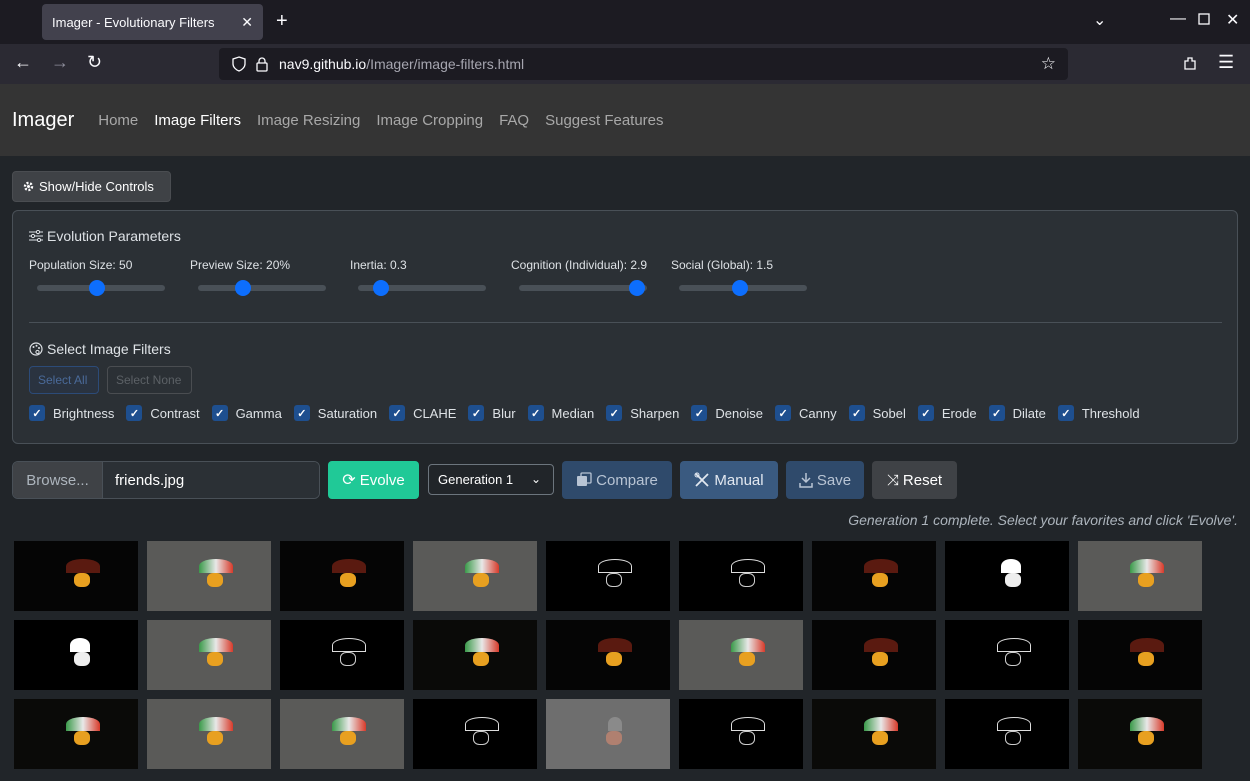 The height and width of the screenshot is (781, 1250). I want to click on file-input-group: Browse... friends.jpg, so click(166, 480).